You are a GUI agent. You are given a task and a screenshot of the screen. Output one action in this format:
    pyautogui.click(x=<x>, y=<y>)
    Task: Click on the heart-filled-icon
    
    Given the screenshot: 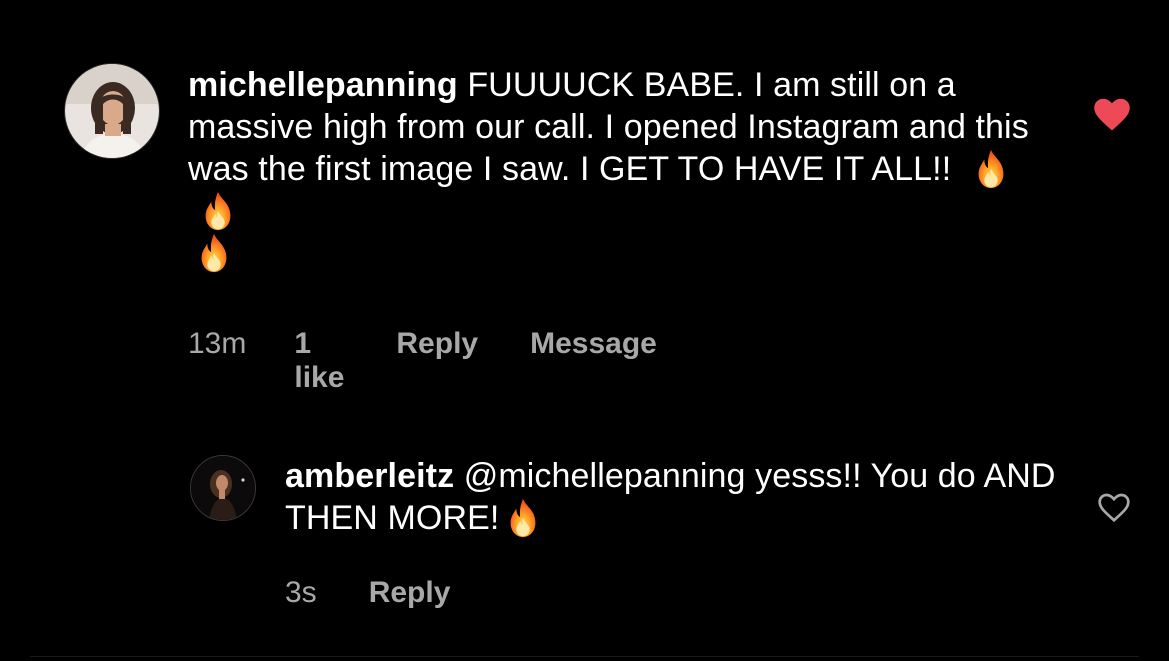 What is the action you would take?
    pyautogui.click(x=1112, y=115)
    